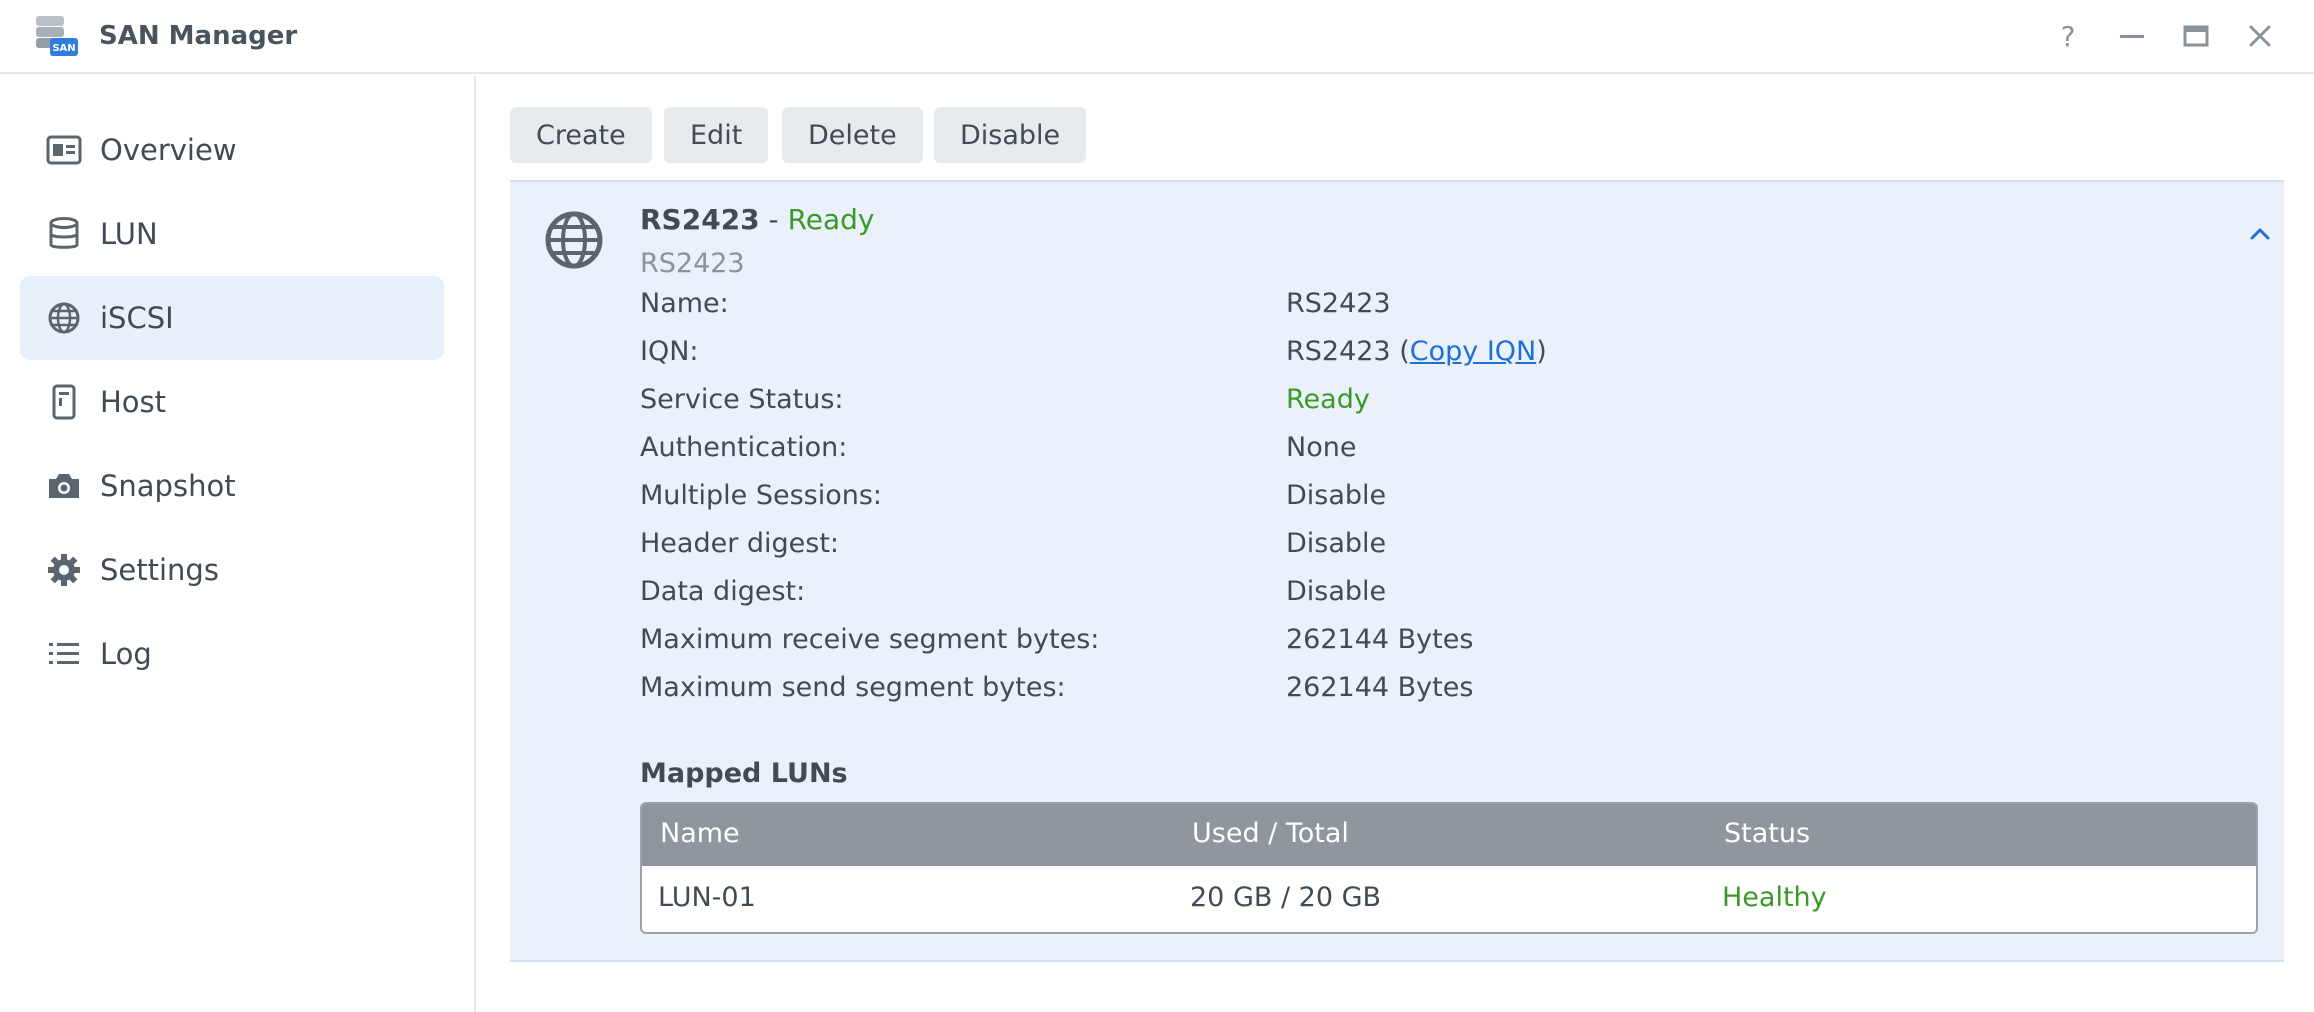  I want to click on lun-status-cell: Healthy, so click(1774, 897).